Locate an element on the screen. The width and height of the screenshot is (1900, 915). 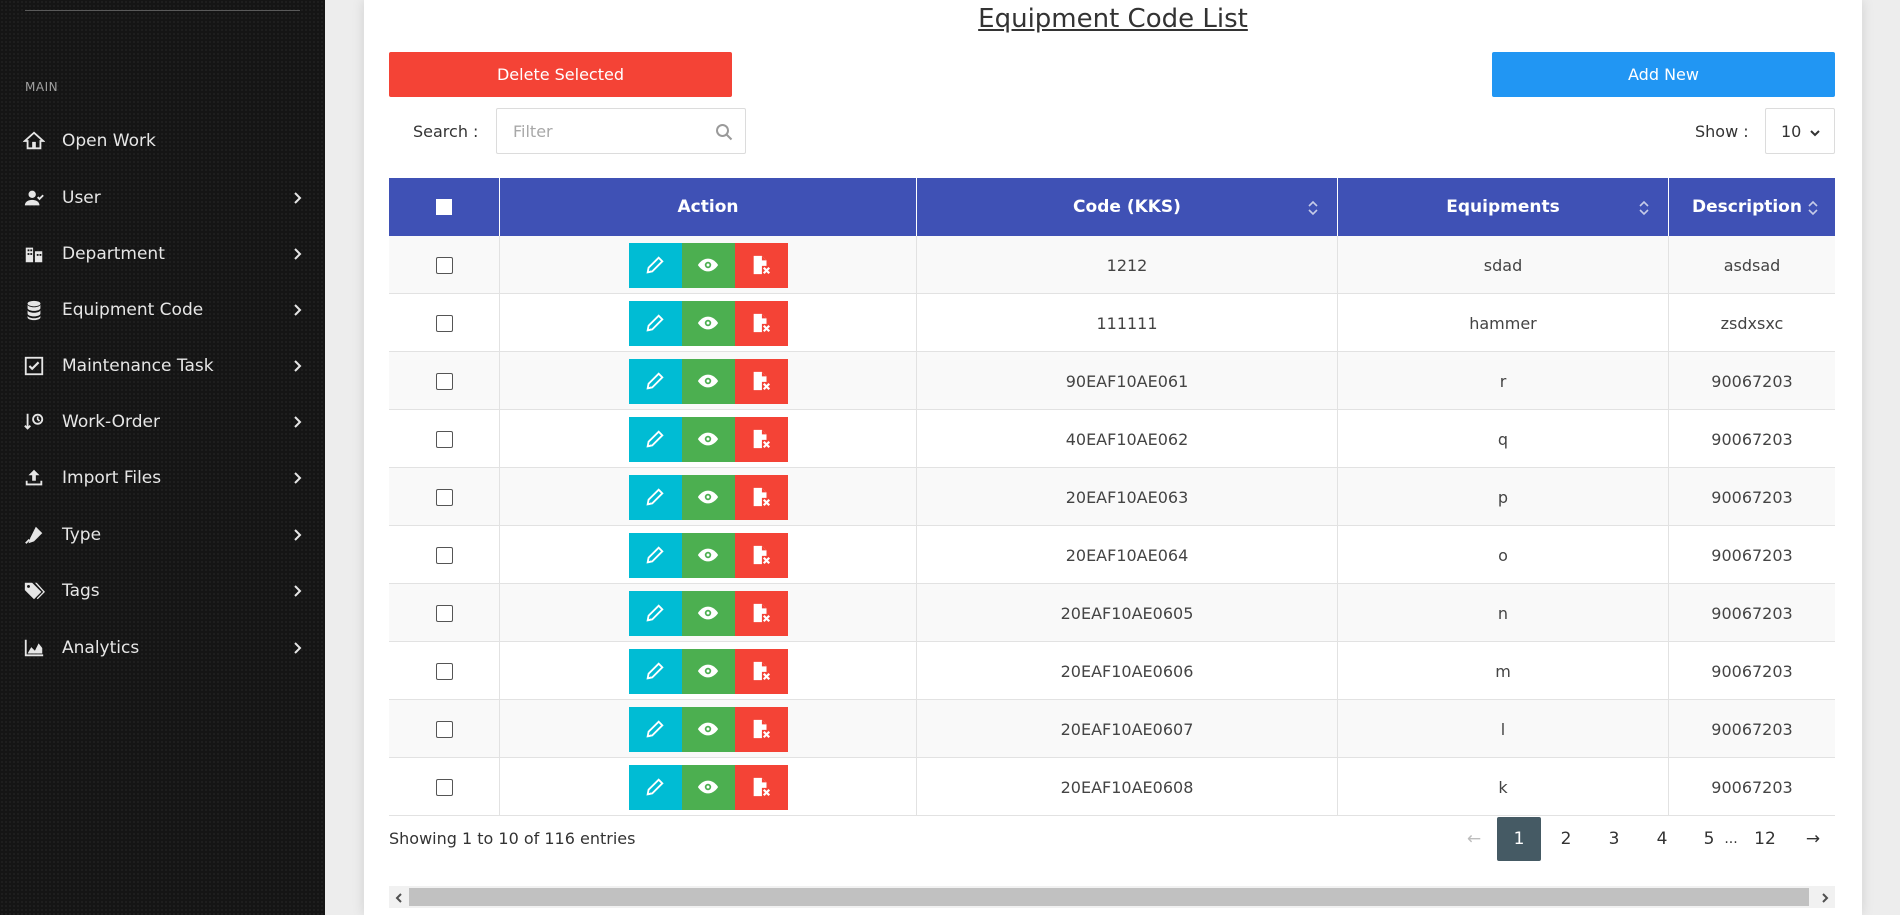
scroll-right-icon is located at coordinates (1825, 897).